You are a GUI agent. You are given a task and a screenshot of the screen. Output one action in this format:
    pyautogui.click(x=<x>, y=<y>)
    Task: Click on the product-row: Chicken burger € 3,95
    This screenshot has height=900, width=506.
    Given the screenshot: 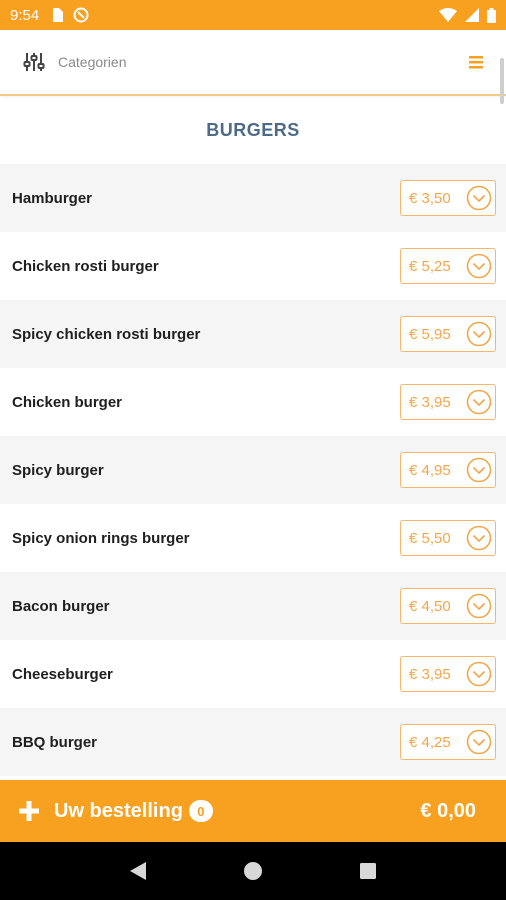 What is the action you would take?
    pyautogui.click(x=253, y=402)
    